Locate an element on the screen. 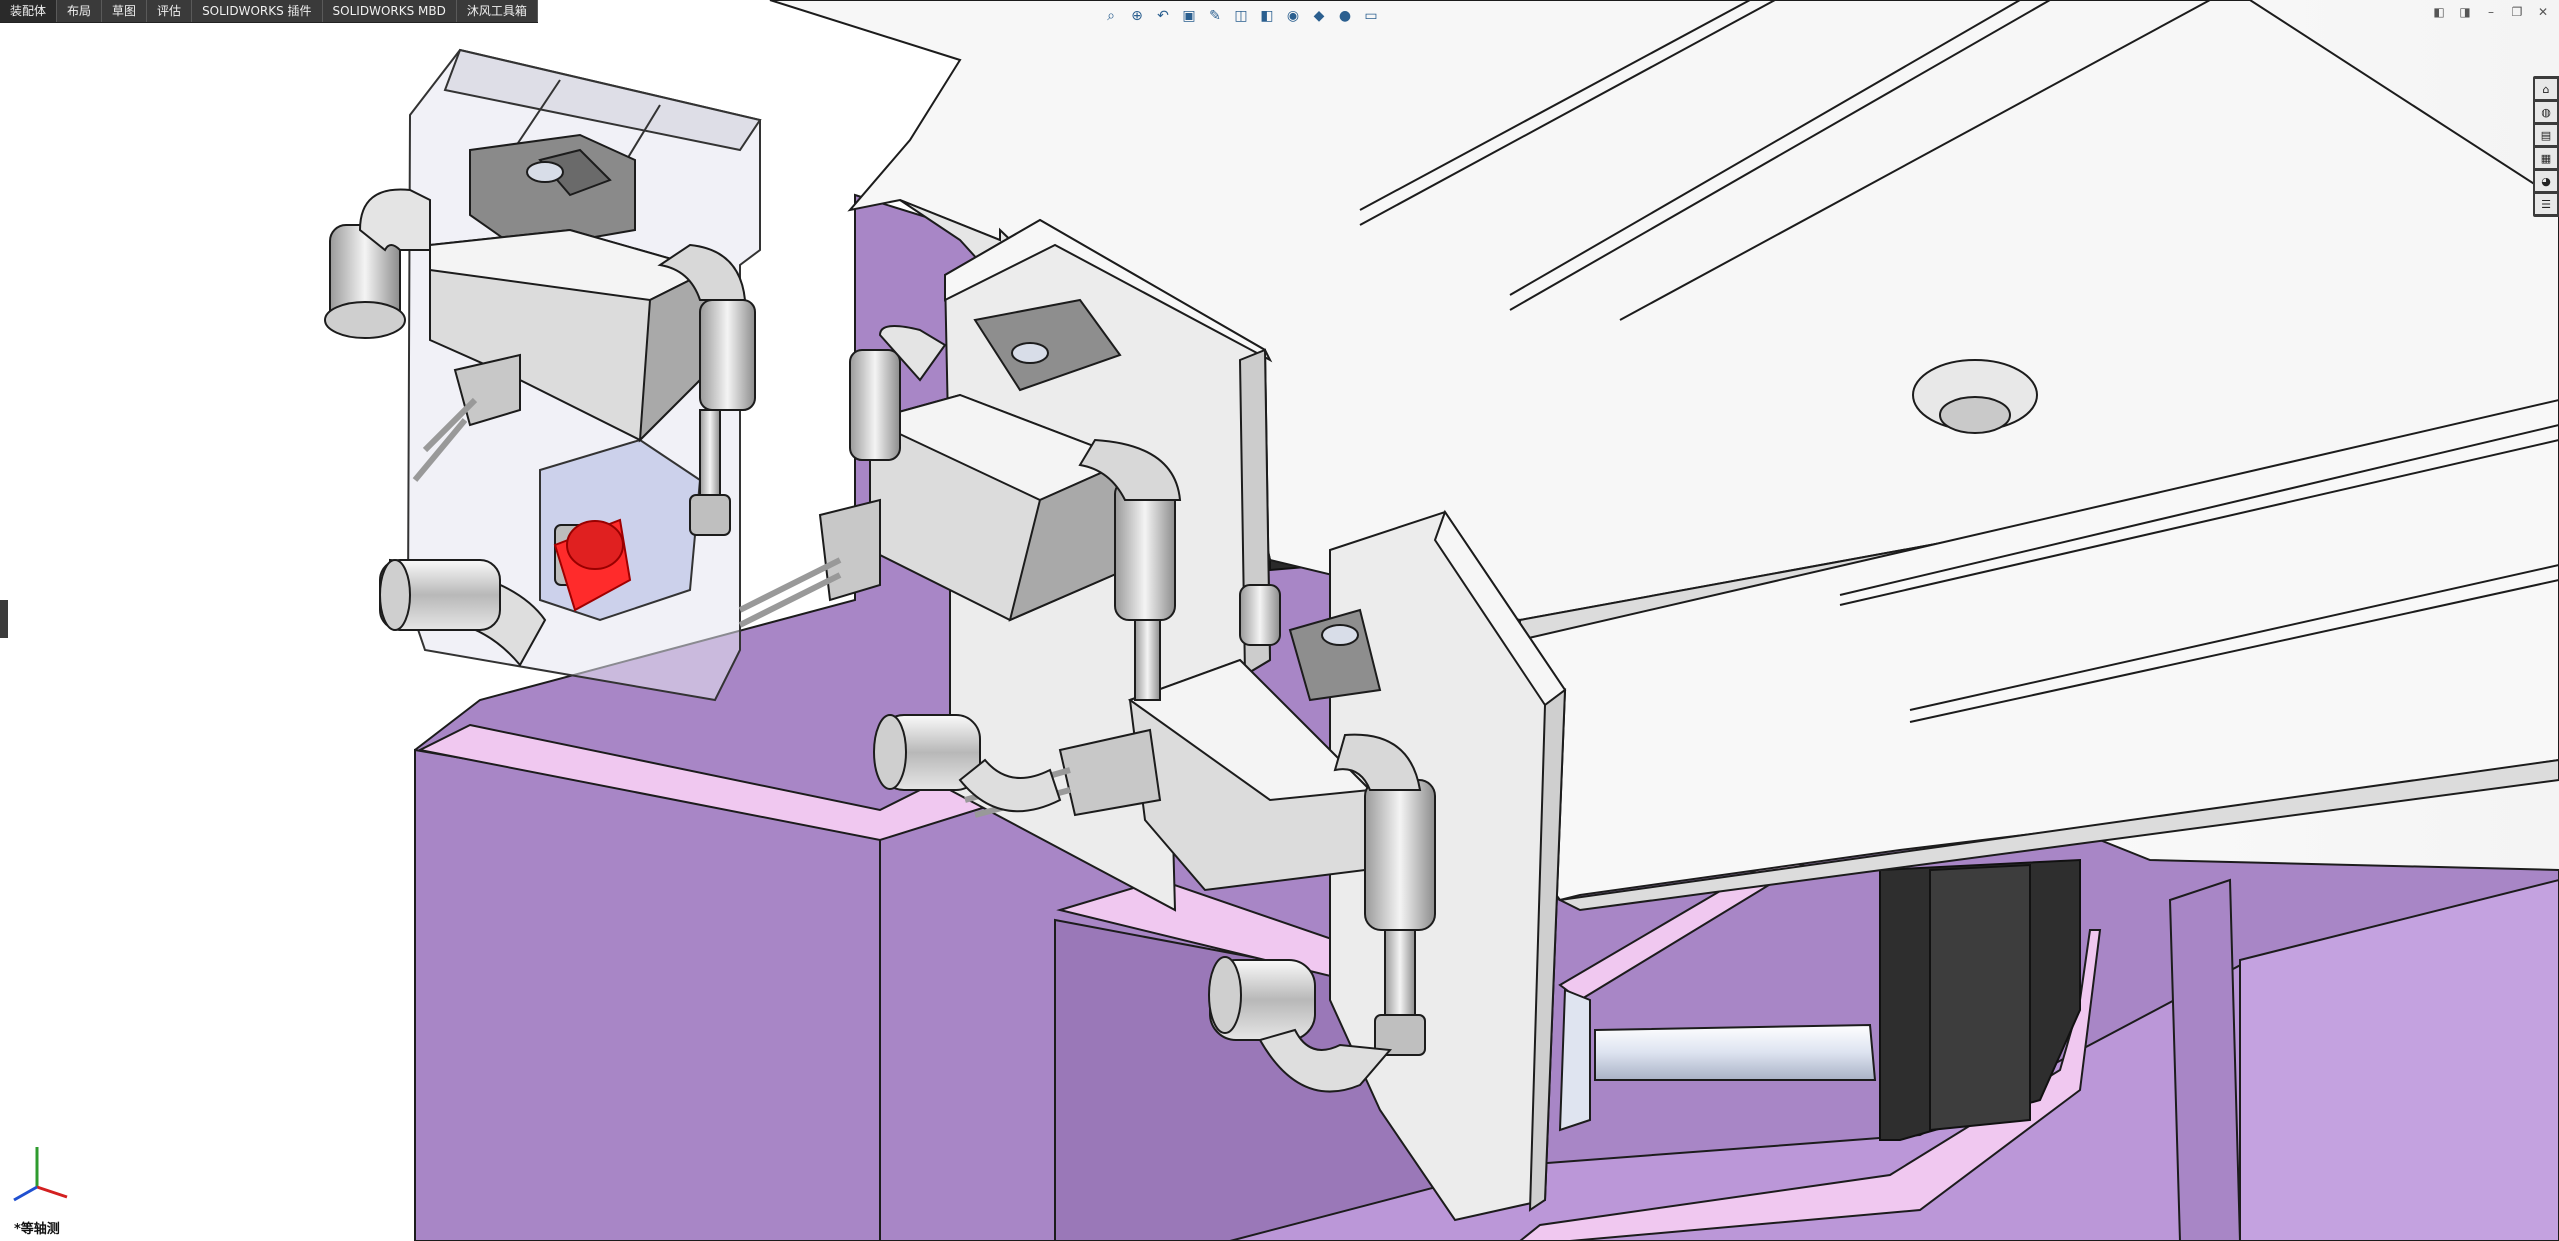  view-orientation-icon: ◫ is located at coordinates (1241, 16).